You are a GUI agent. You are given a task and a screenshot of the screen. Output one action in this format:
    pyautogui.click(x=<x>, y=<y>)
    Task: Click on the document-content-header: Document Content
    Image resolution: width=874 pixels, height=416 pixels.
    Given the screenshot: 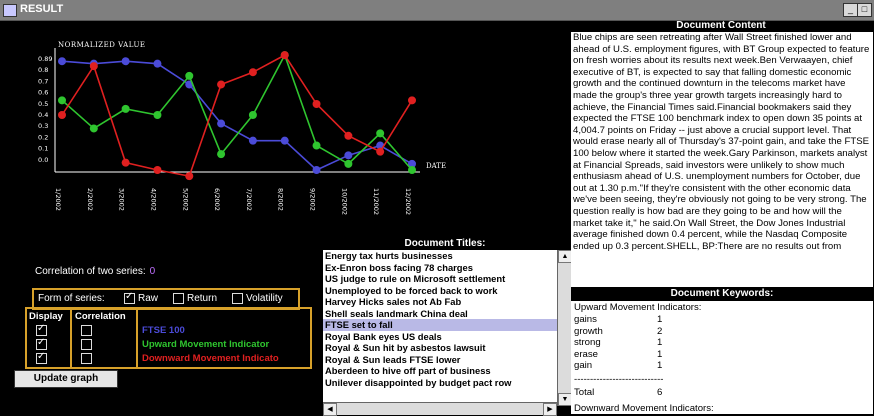 What is the action you would take?
    pyautogui.click(x=721, y=25)
    